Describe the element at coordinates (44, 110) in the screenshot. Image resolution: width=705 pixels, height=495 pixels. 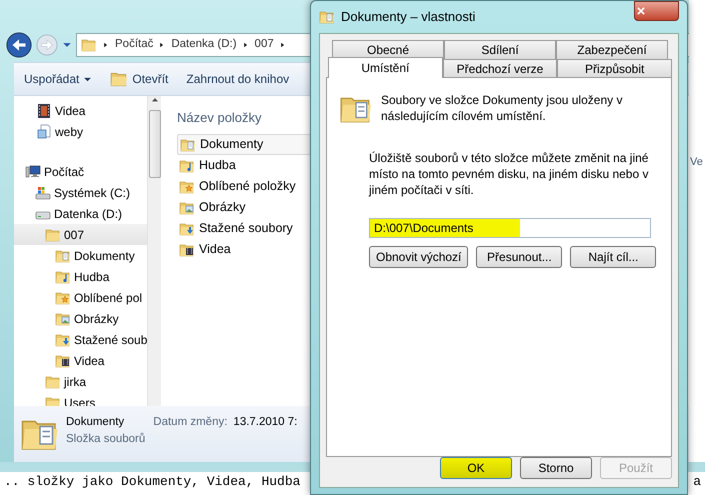
I see `film-icon` at that location.